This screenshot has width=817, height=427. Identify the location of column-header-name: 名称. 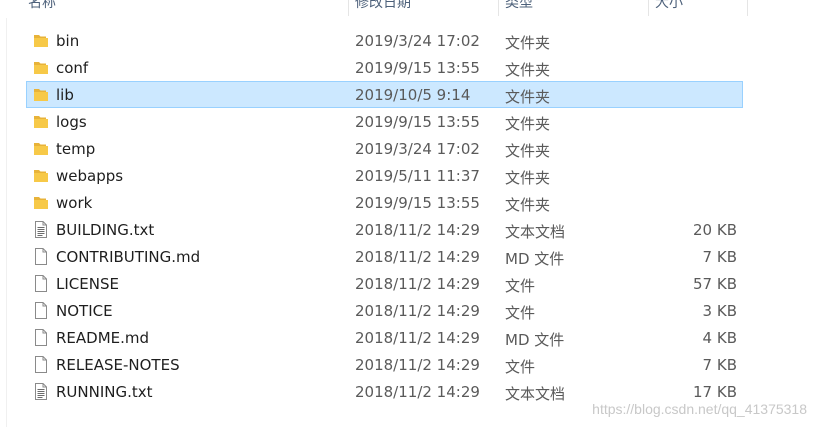
(185, 8).